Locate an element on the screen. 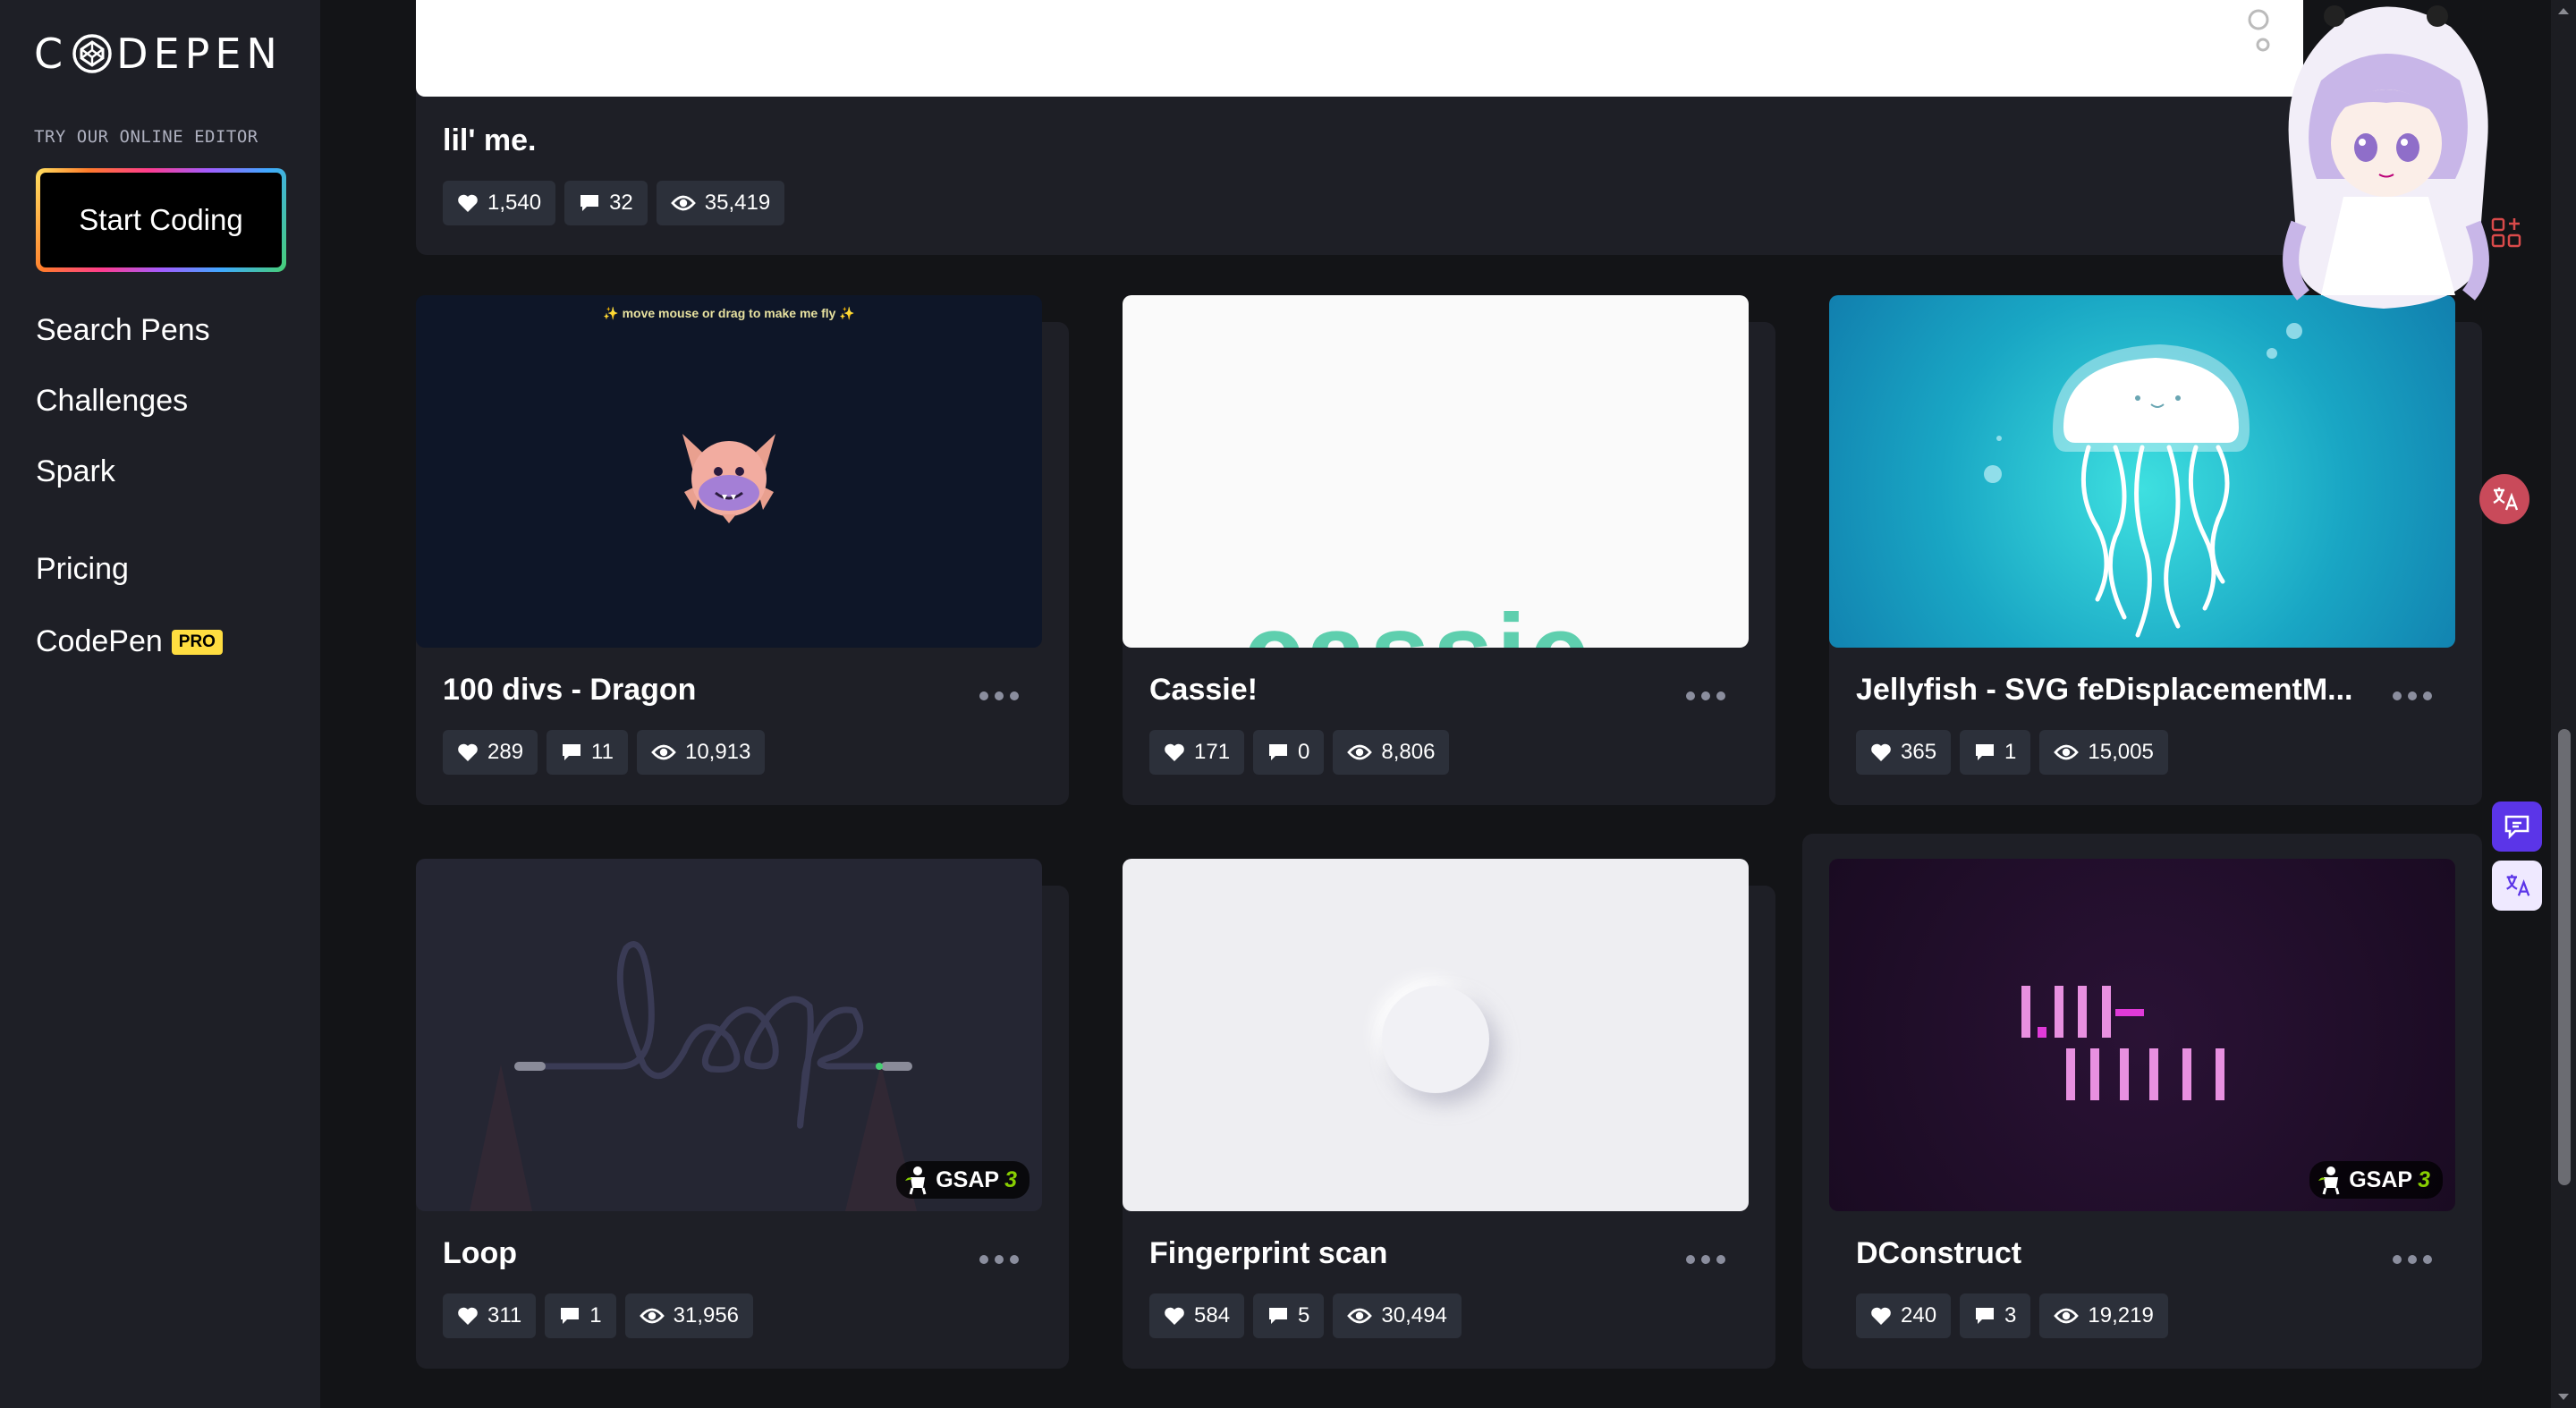  views-button: 10,913 is located at coordinates (701, 752).